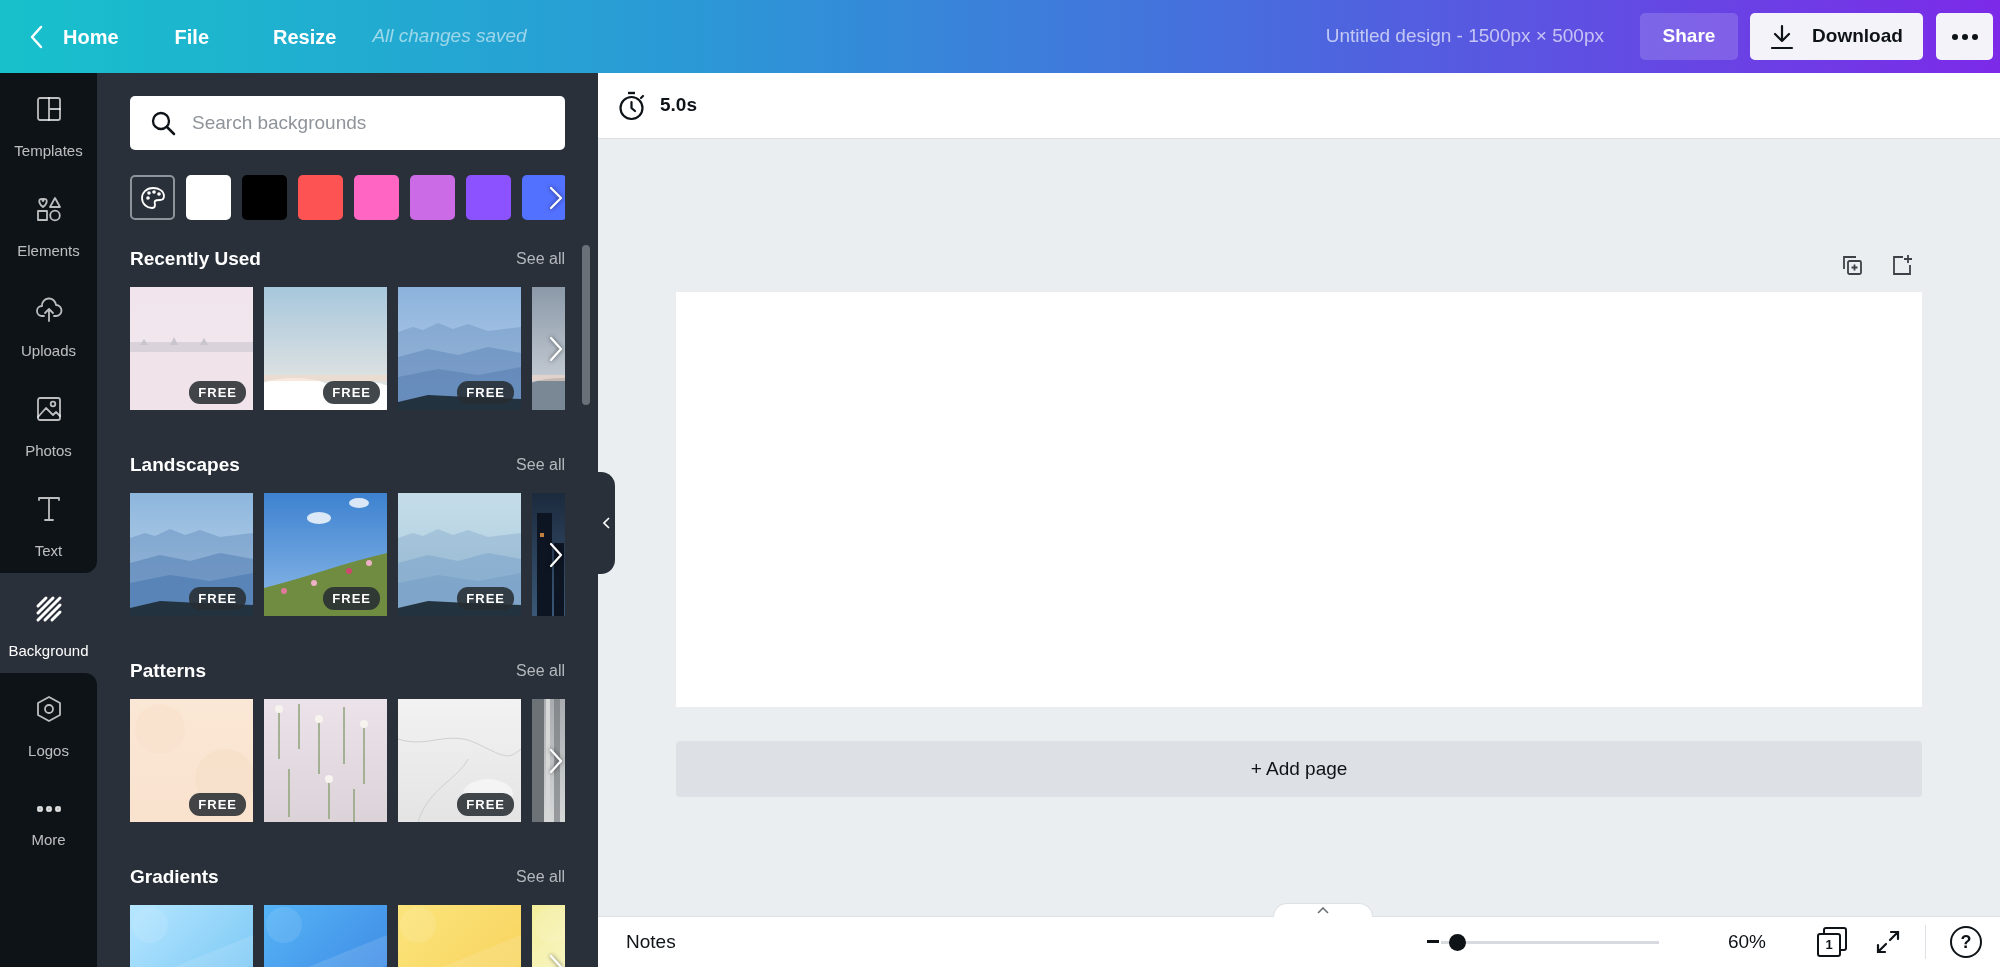 Image resolution: width=2000 pixels, height=967 pixels. I want to click on chevron-up-icon, so click(1323, 910).